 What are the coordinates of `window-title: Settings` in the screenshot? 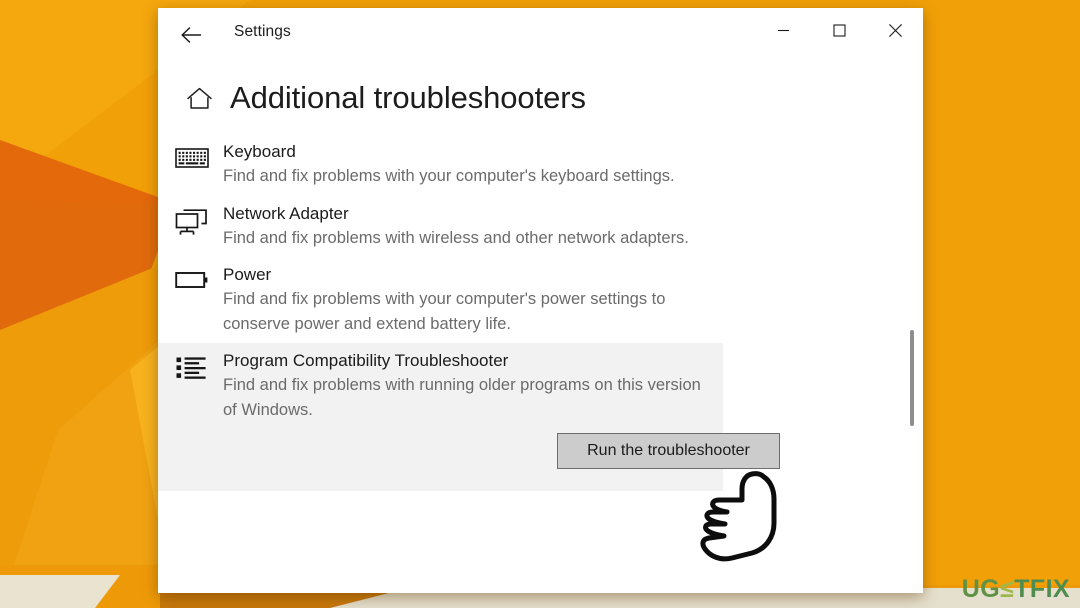 It's located at (262, 31).